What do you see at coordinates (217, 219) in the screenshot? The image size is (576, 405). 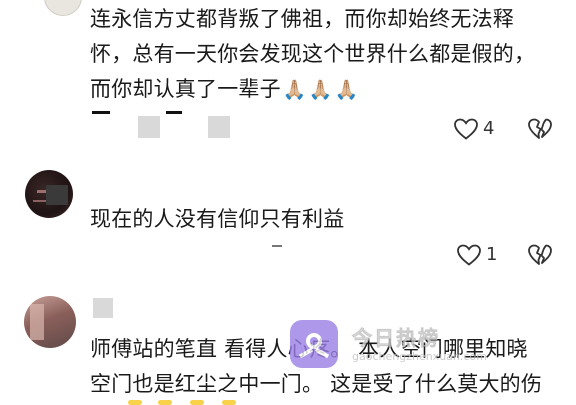 I see `comment-2-text: 现在的人没有信仰只有利益` at bounding box center [217, 219].